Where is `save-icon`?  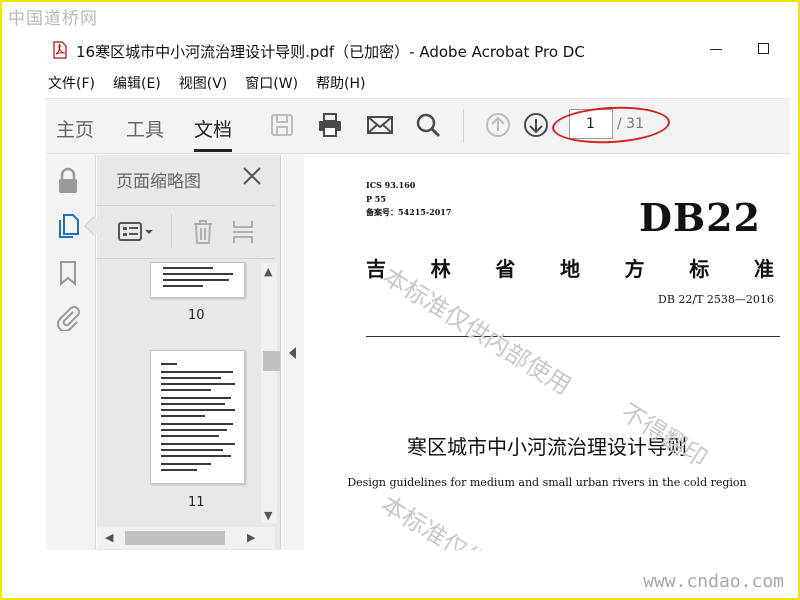
save-icon is located at coordinates (282, 125).